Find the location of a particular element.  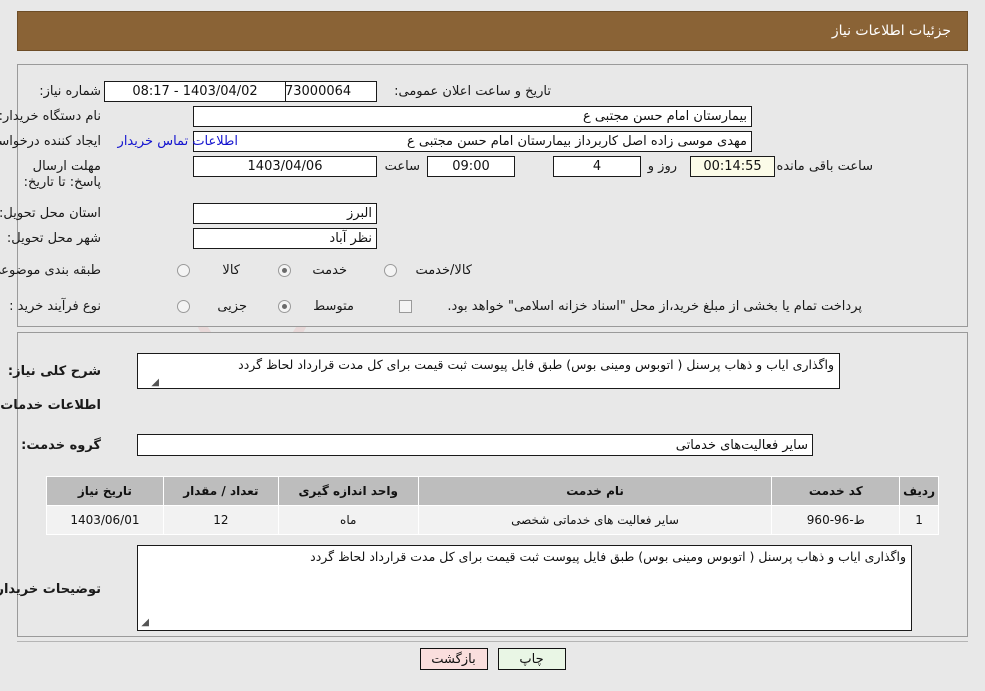

table-header-need-date: تاریخ نیاز is located at coordinates (105, 491).